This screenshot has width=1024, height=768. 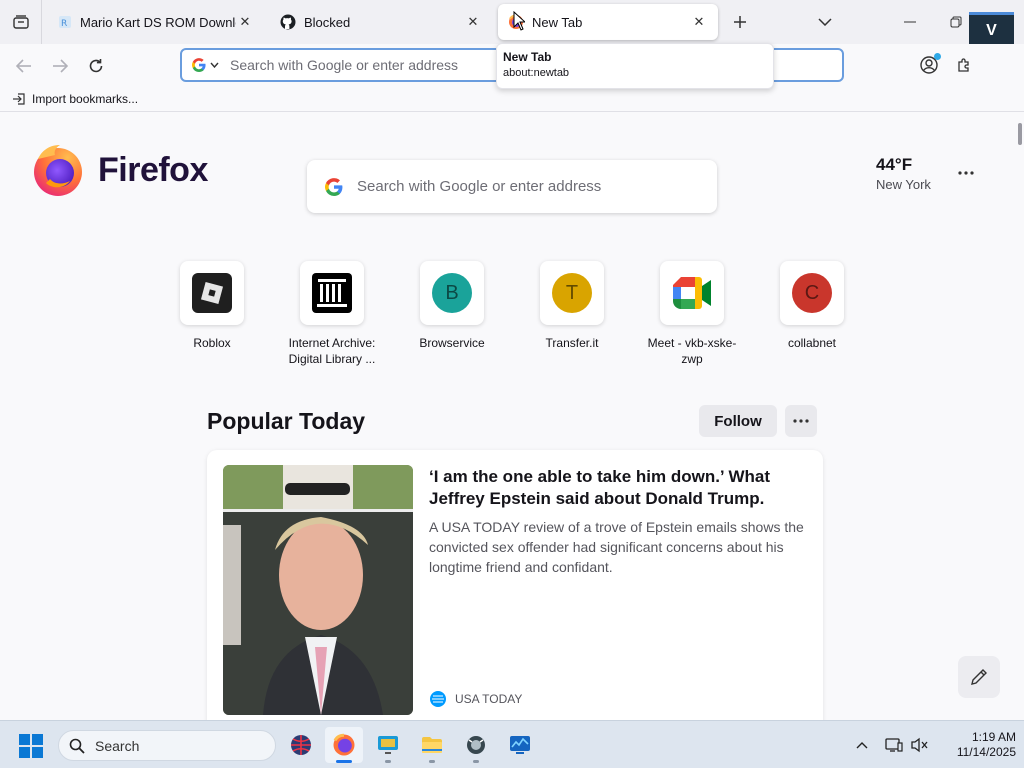 I want to click on firefox-logo: Firefox, so click(x=120, y=170).